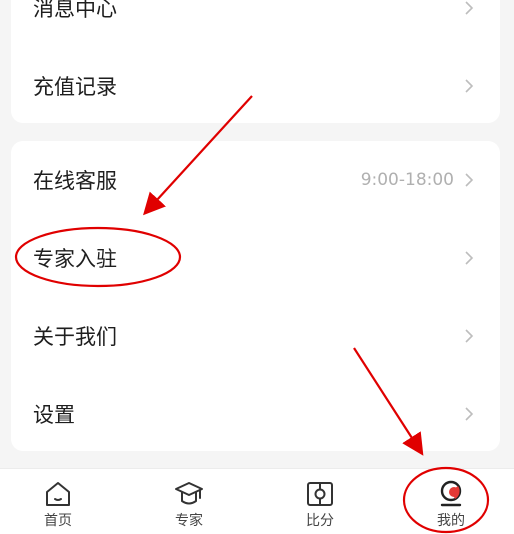 The height and width of the screenshot is (534, 514). What do you see at coordinates (255, 413) in the screenshot?
I see `menu-item-settings: 设置` at bounding box center [255, 413].